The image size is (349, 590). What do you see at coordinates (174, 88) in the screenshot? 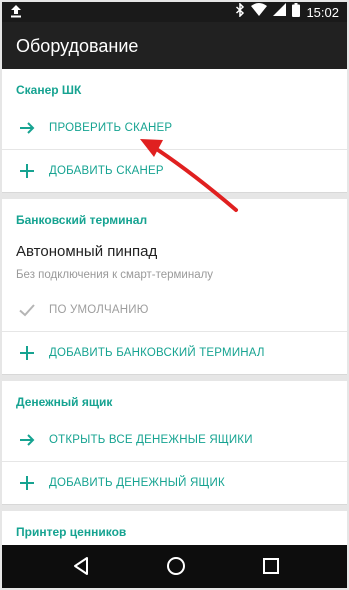
I see `section-header: Сканер ШК` at bounding box center [174, 88].